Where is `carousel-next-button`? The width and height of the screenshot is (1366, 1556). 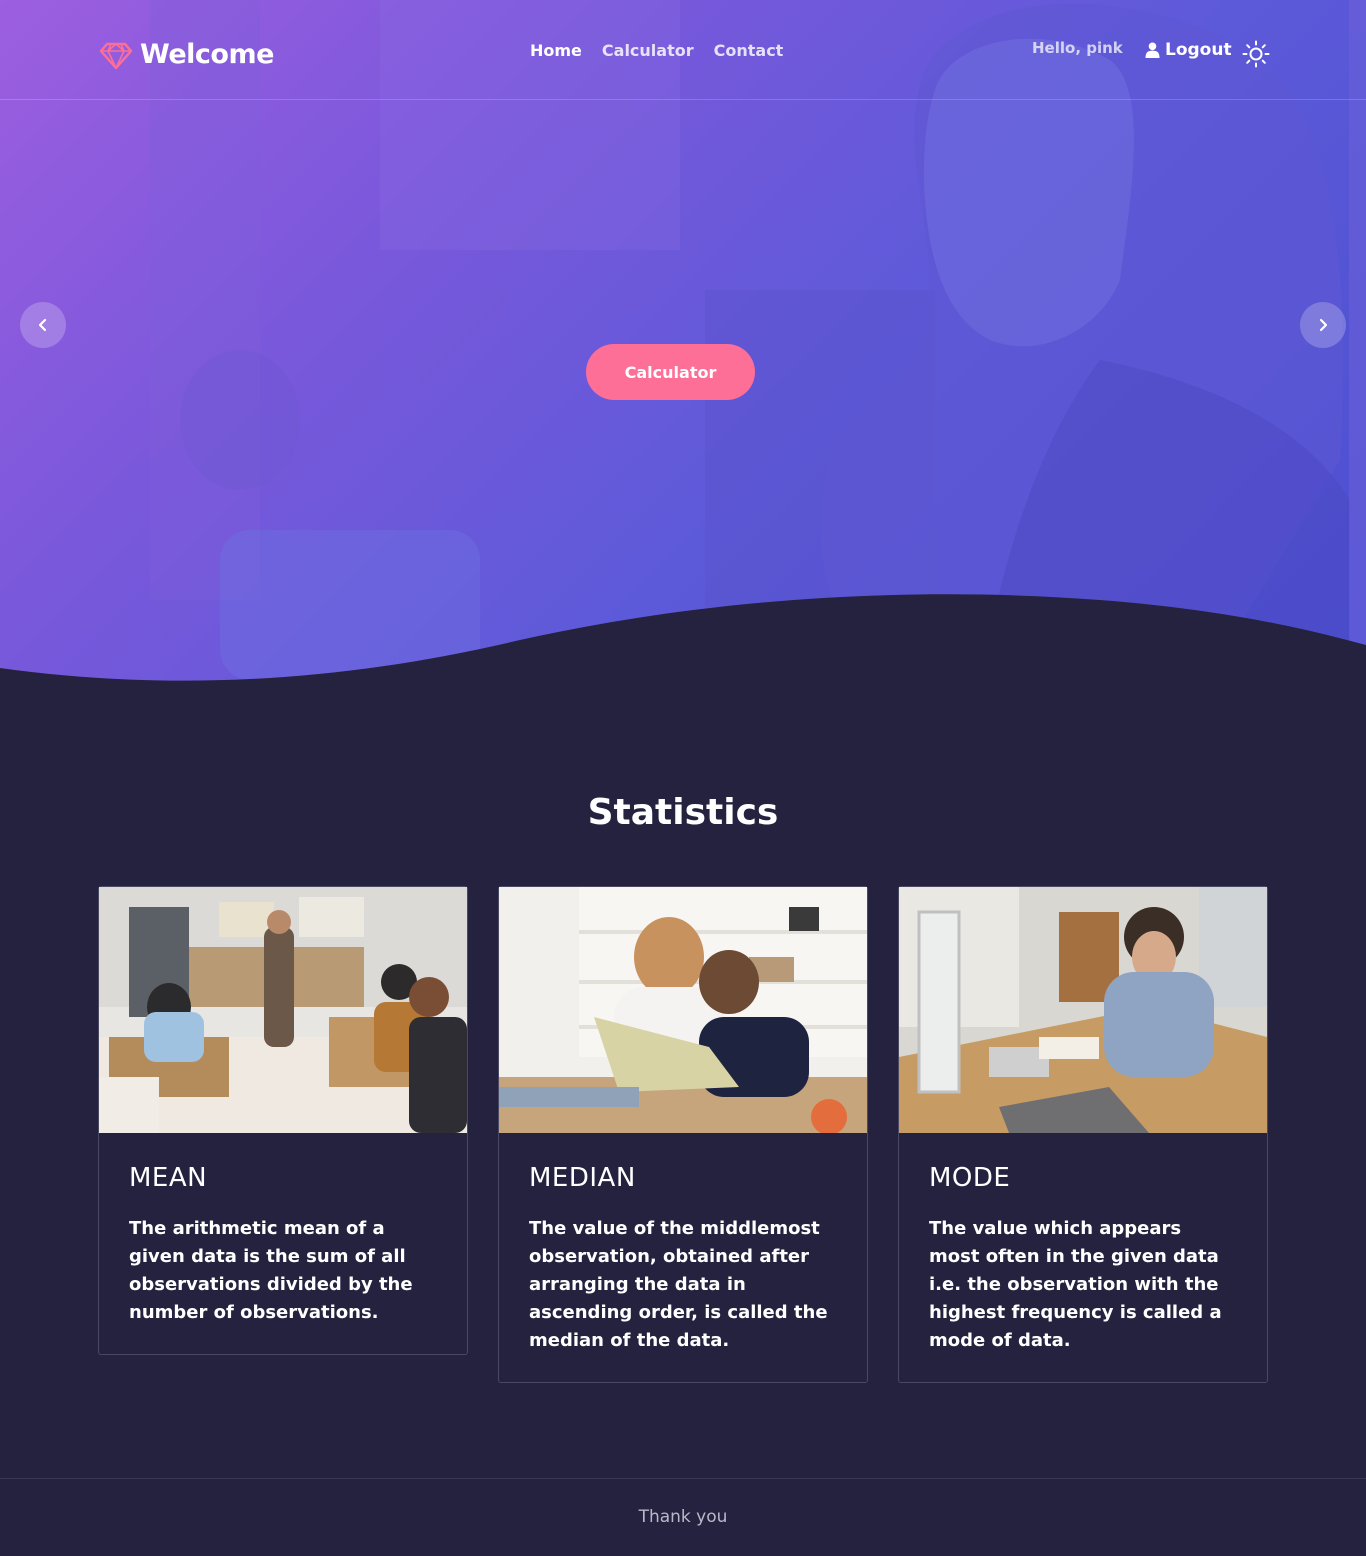
carousel-next-button is located at coordinates (1323, 325).